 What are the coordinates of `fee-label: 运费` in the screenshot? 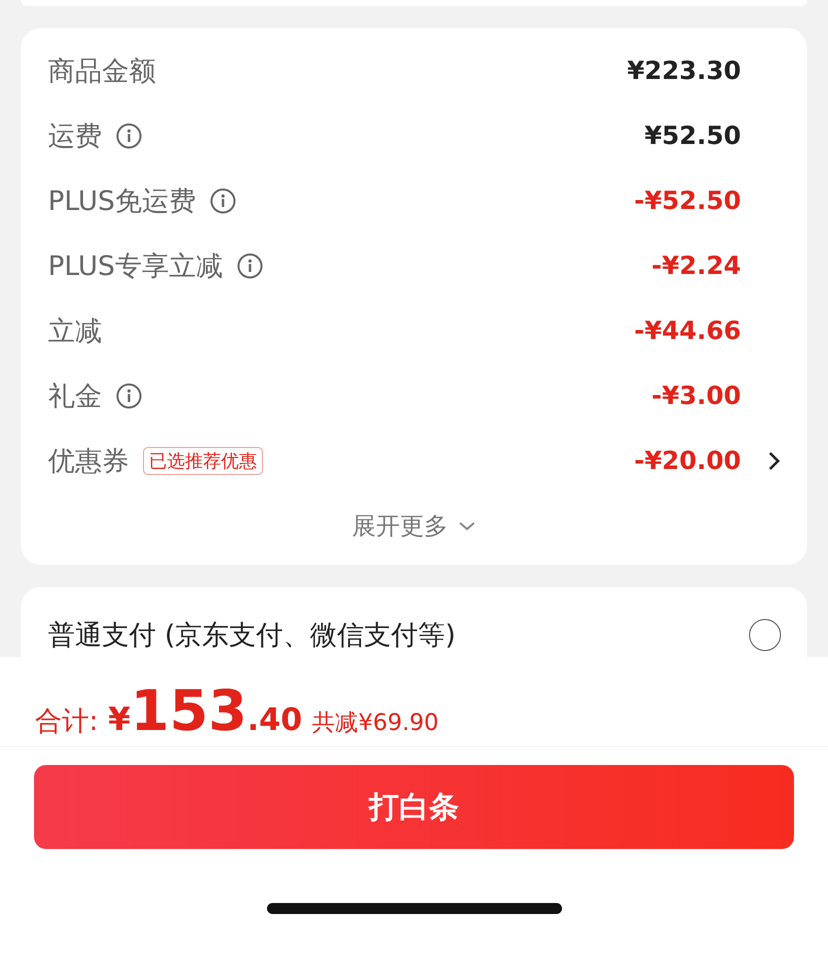 It's located at (75, 137).